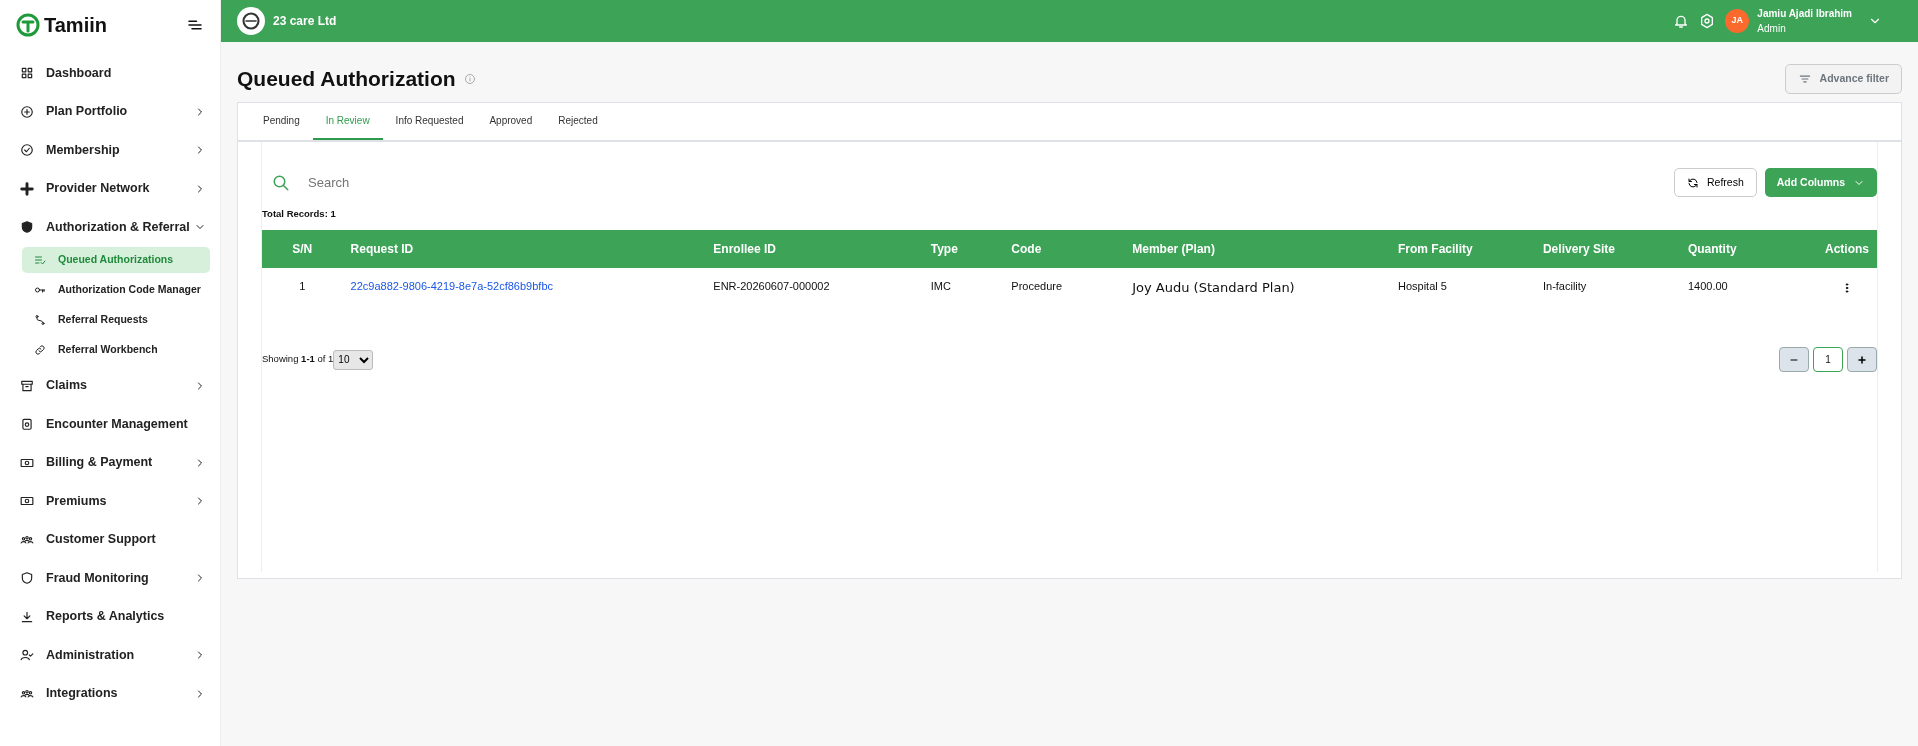 This screenshot has height=746, width=1918. What do you see at coordinates (814, 248) in the screenshot?
I see `column-header: Enrollee ID` at bounding box center [814, 248].